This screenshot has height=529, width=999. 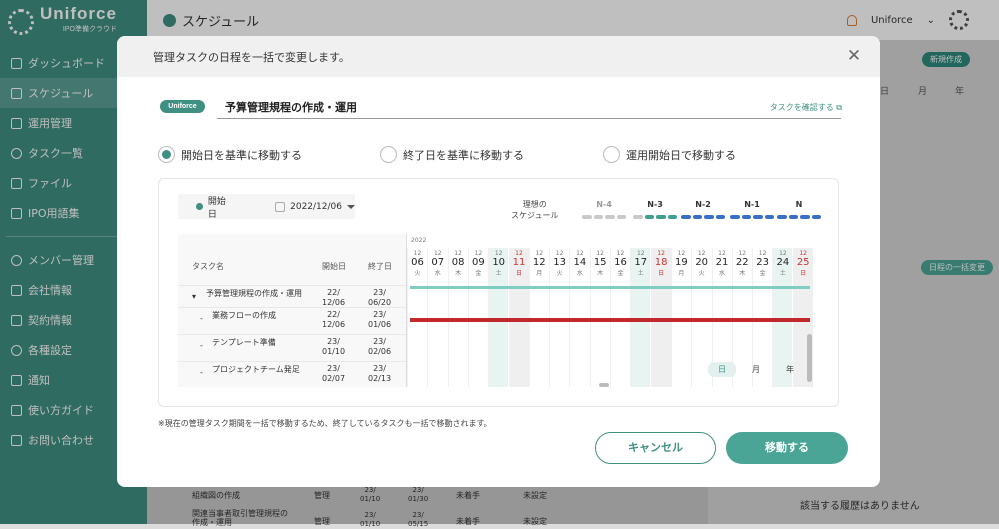 What do you see at coordinates (799, 209) in the screenshot?
I see `milestone-n: N` at bounding box center [799, 209].